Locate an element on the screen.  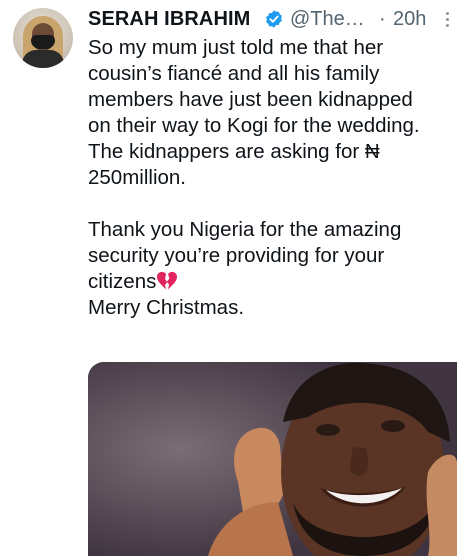
text-line: on their way to Kogi for the wedding. is located at coordinates (254, 125).